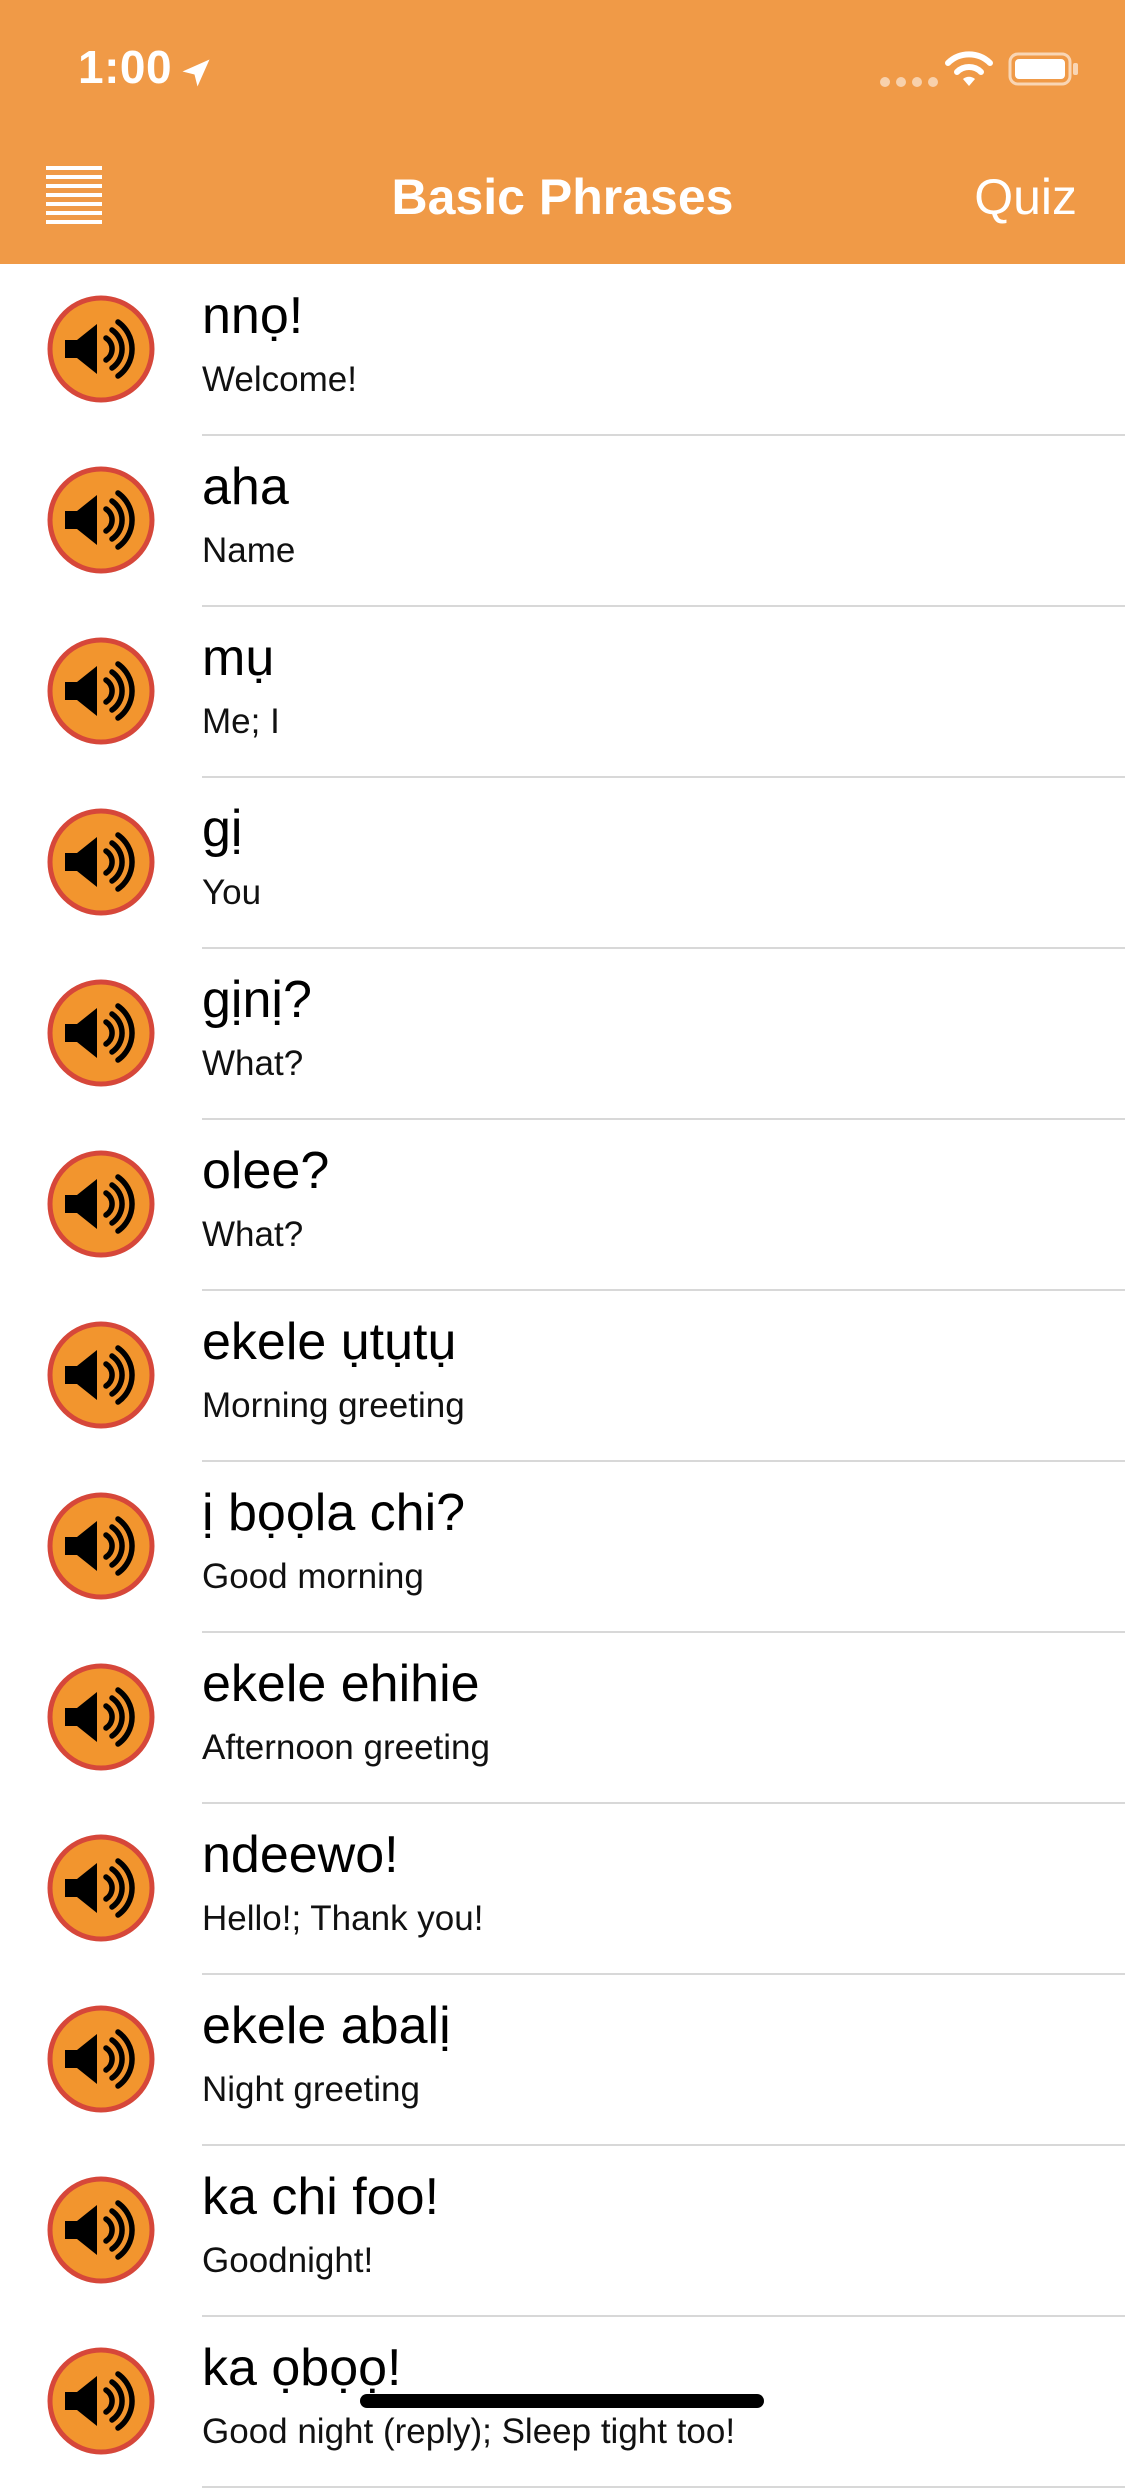 The image size is (1125, 2488). What do you see at coordinates (302, 2368) in the screenshot?
I see `igbo-phrase: ka ọbọọ!` at bounding box center [302, 2368].